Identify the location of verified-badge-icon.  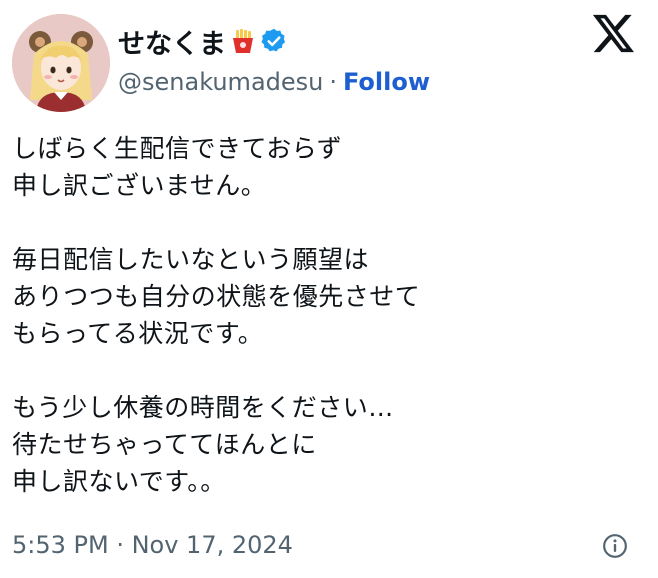
(273, 40).